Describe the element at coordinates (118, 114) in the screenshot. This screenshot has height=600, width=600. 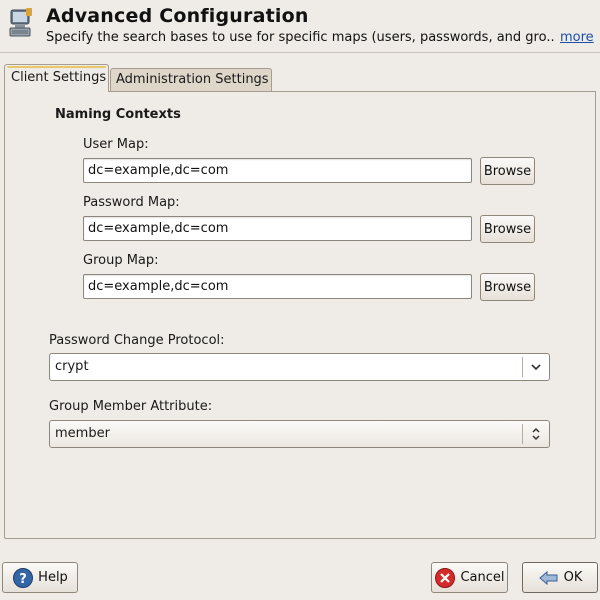
I see `naming-contexts-title: Naming Contexts` at that location.